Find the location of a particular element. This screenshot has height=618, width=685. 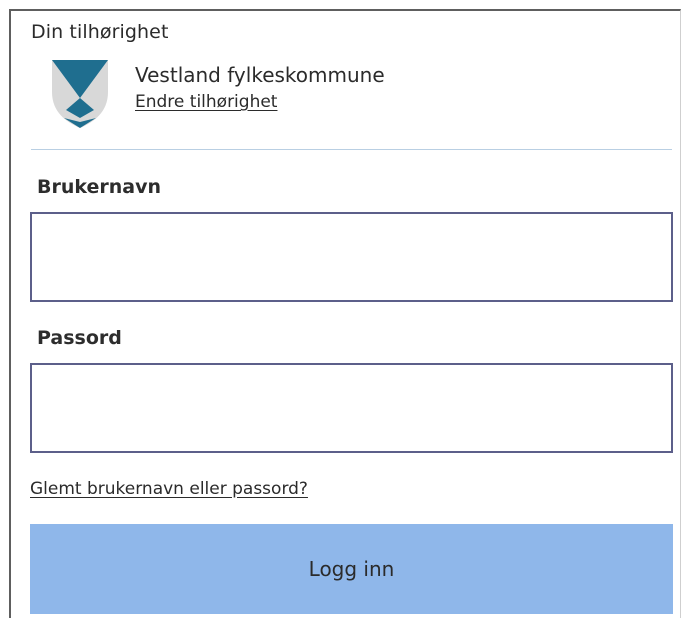

affiliation-heading: Din tilhørighet is located at coordinates (100, 32).